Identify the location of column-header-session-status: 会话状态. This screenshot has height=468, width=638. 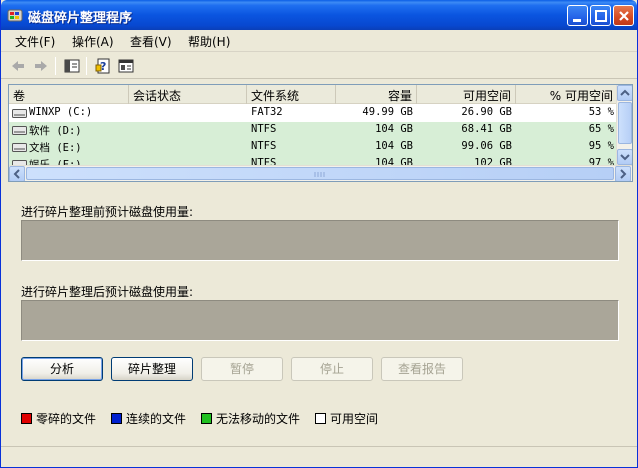
(188, 94).